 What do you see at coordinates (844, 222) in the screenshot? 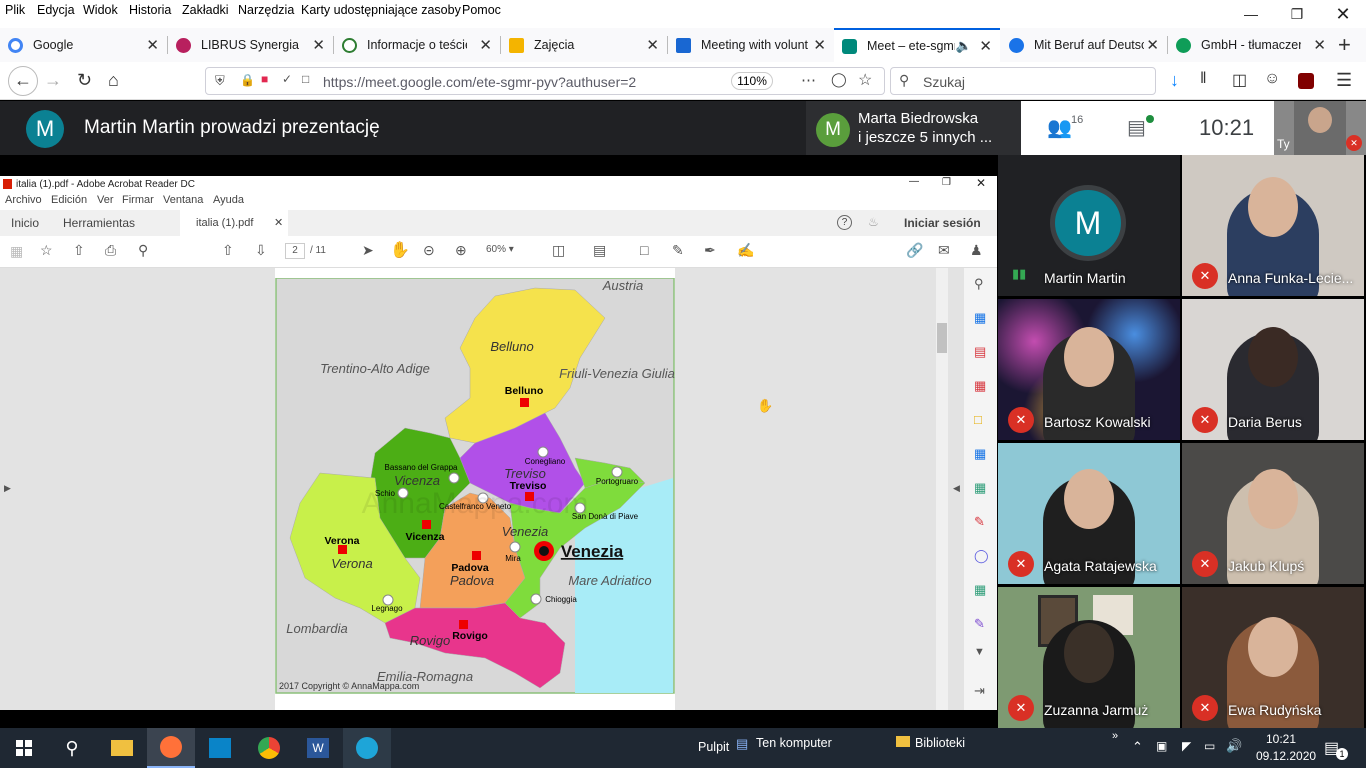
I see `help-icon: ?` at bounding box center [844, 222].